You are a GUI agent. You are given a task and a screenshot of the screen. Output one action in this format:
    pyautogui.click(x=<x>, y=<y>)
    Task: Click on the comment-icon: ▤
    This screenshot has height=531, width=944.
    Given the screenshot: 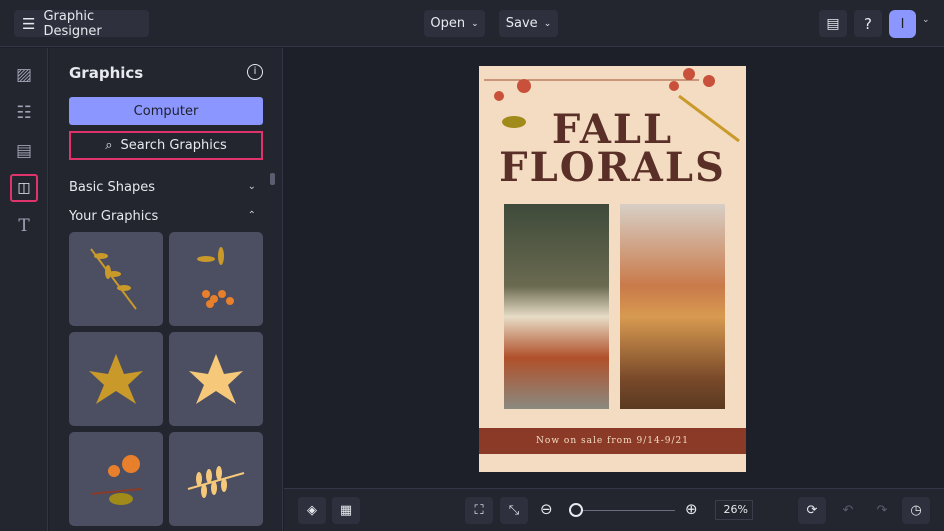 What is the action you would take?
    pyautogui.click(x=833, y=23)
    